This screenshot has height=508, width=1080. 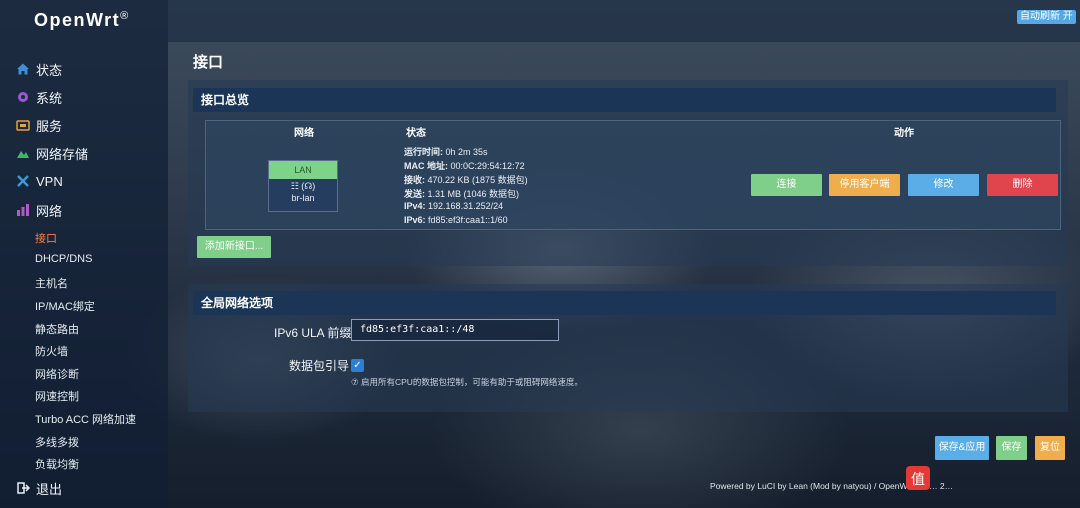 I want to click on sidebar-subitem-turbo-acc: Turbo ACC 网络加速, so click(x=85, y=419).